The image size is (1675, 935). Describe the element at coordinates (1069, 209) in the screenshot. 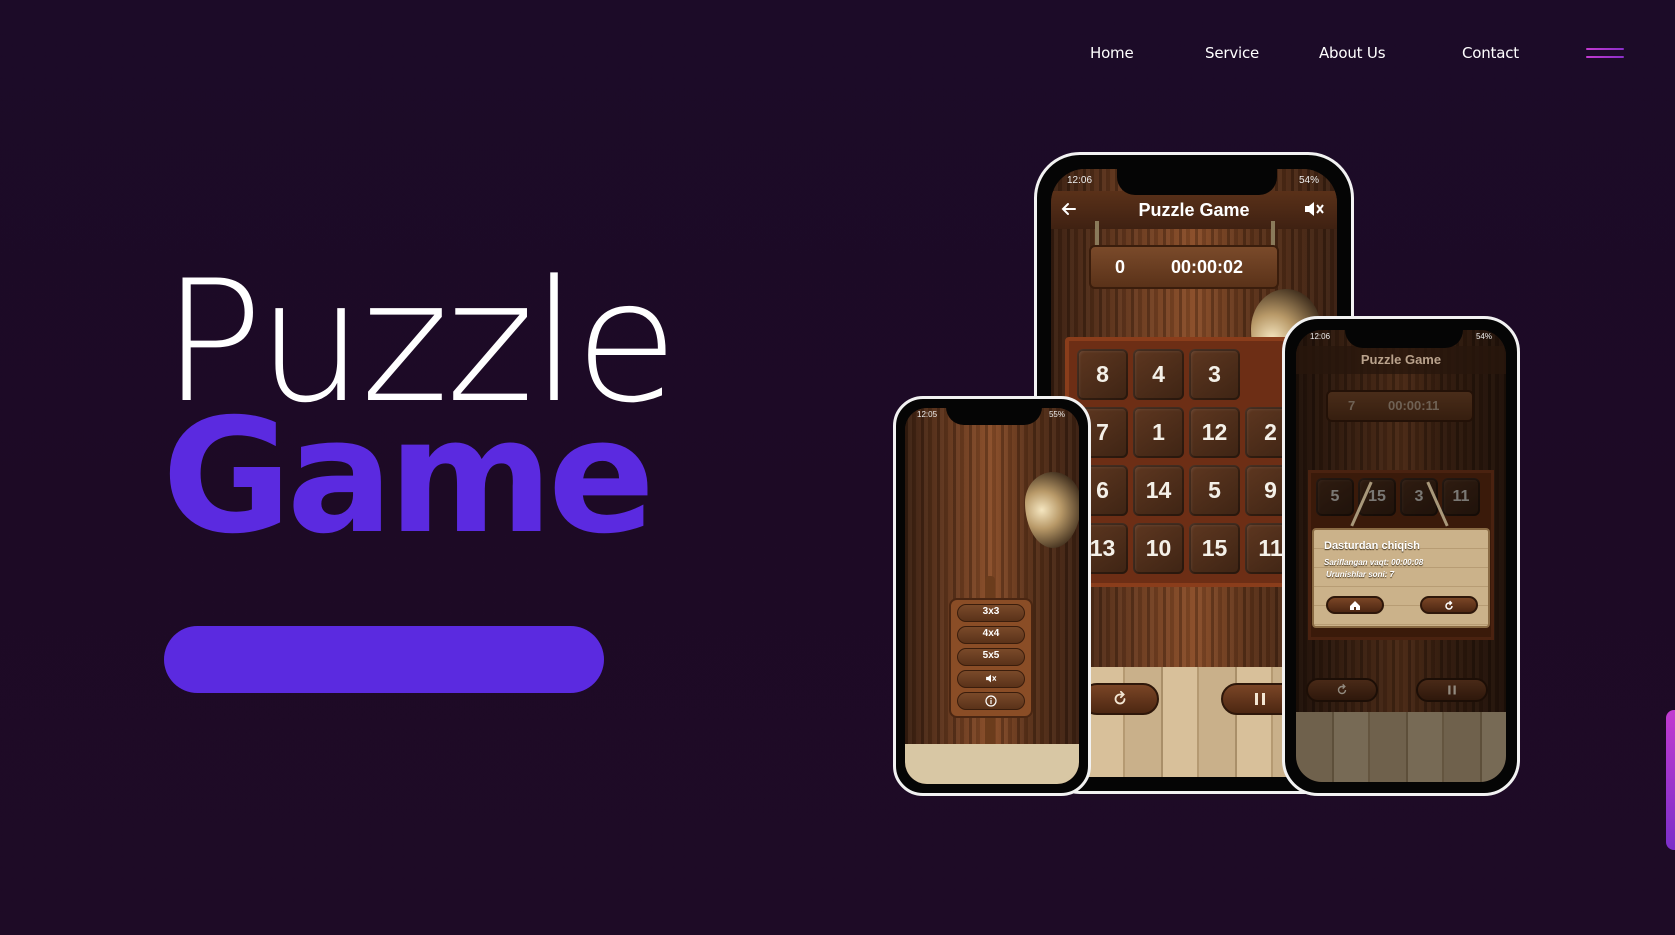

I see `arrow-left-icon` at that location.